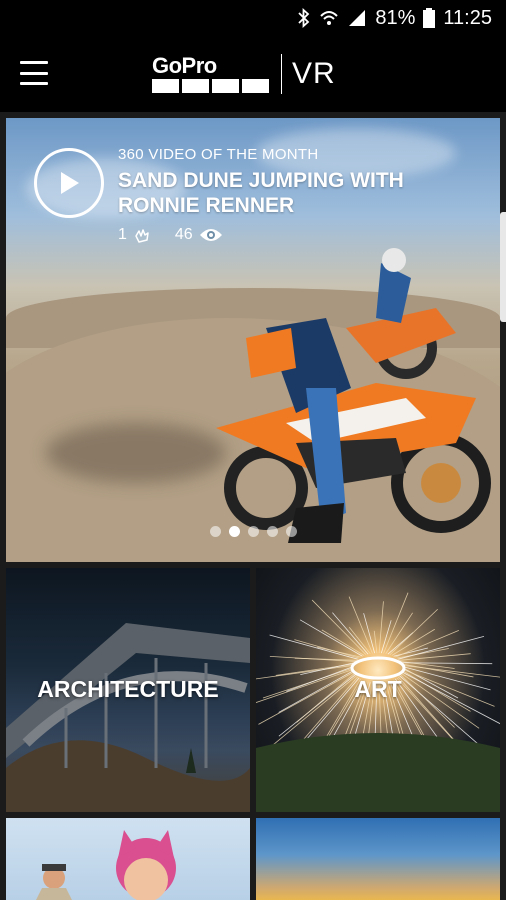 Image resolution: width=506 pixels, height=900 pixels. I want to click on hero-kicker: 360 VIDEO OF THE MONTH, so click(218, 154).